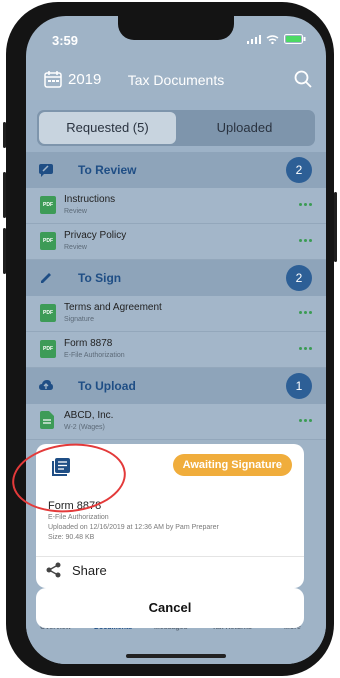  Describe the element at coordinates (100, 278) in the screenshot. I see `section-title: To Sign` at that location.